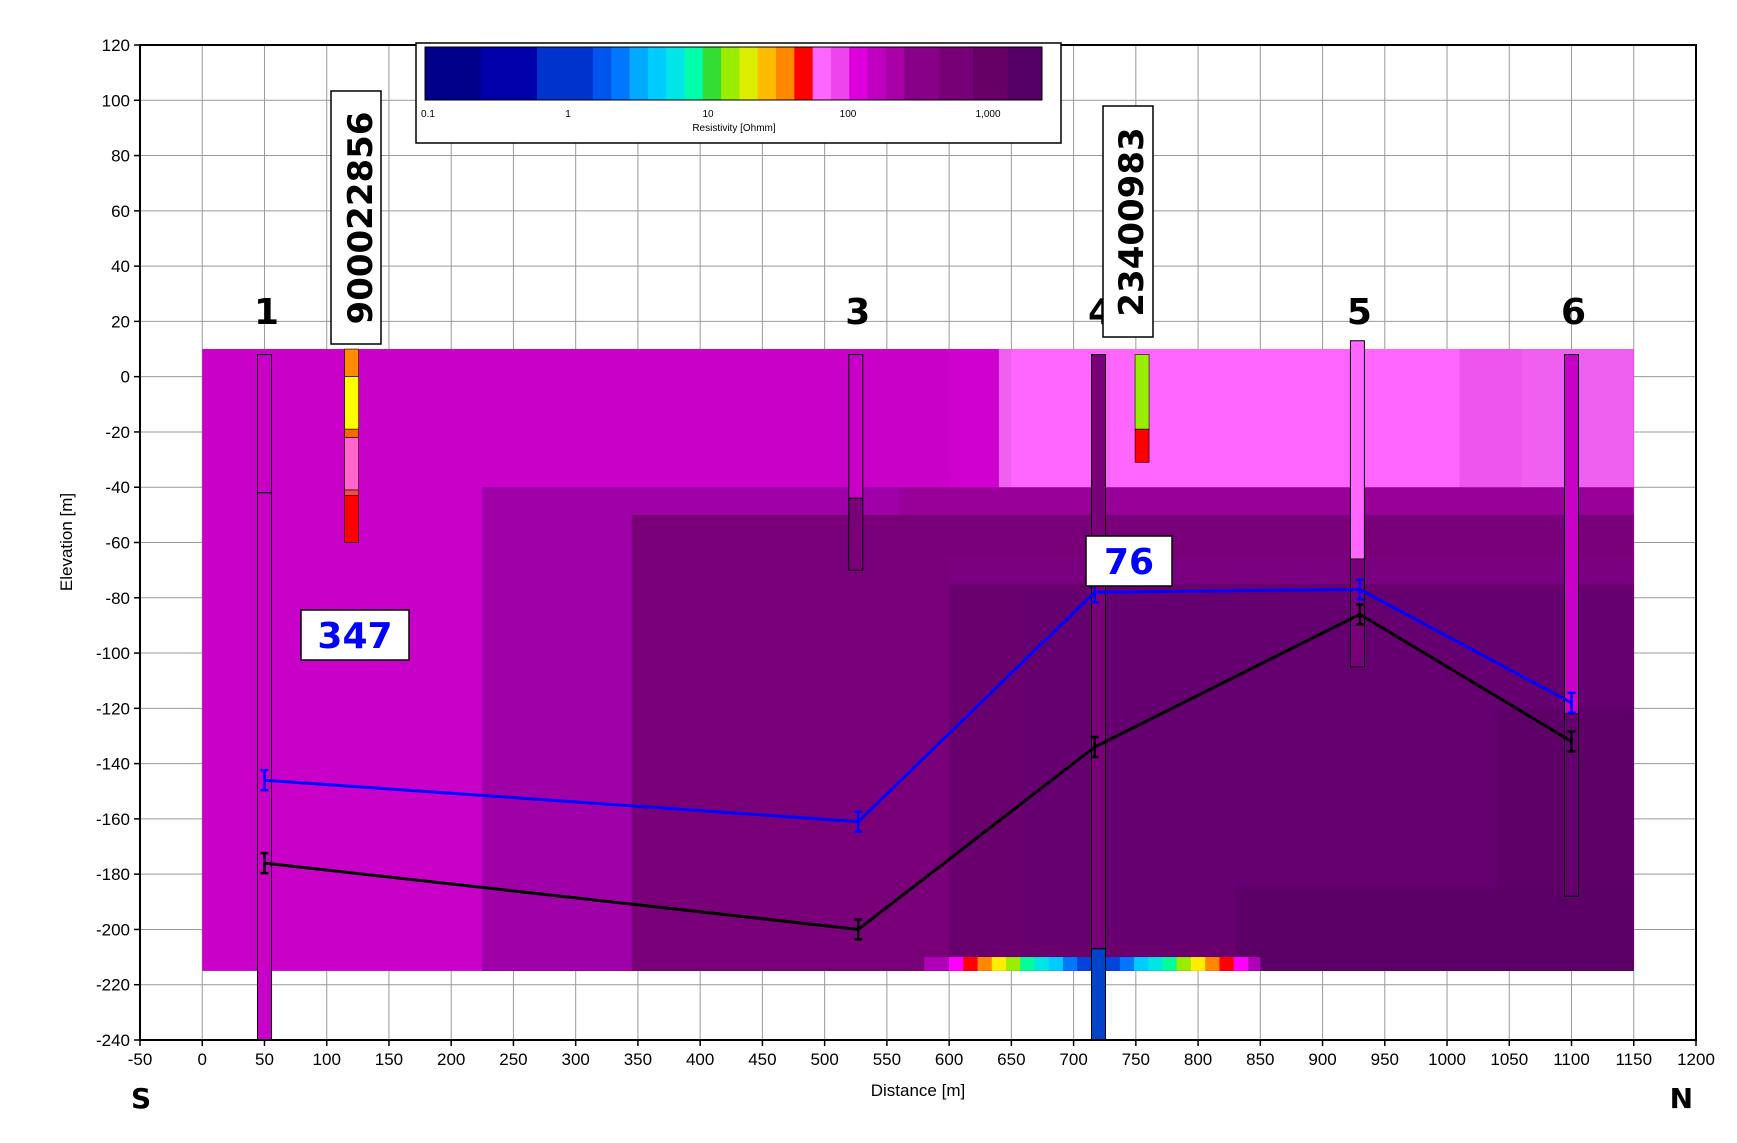 This screenshot has height=1143, width=1737. What do you see at coordinates (120, 321) in the screenshot?
I see `y-tick-label: 20` at bounding box center [120, 321].